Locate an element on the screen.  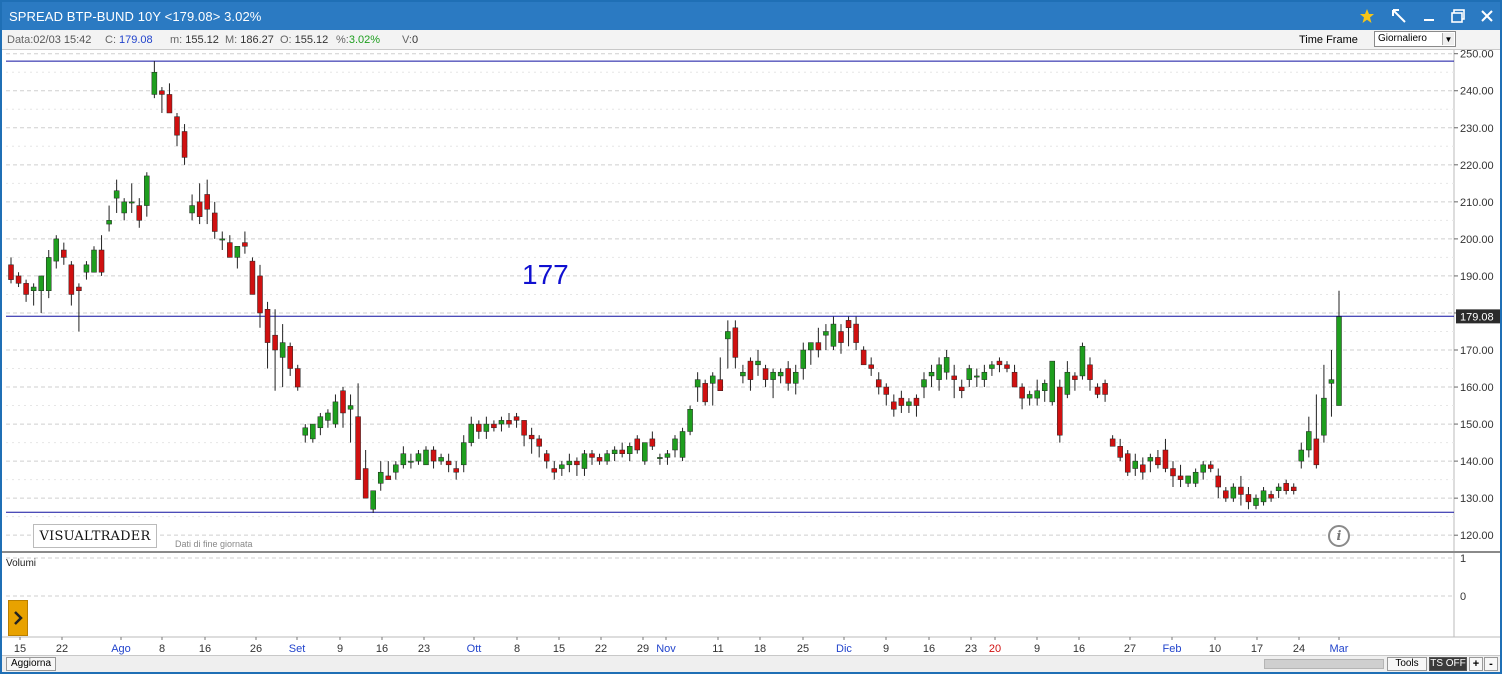
info-percent: %:3.02% is located at coordinates (358, 40).